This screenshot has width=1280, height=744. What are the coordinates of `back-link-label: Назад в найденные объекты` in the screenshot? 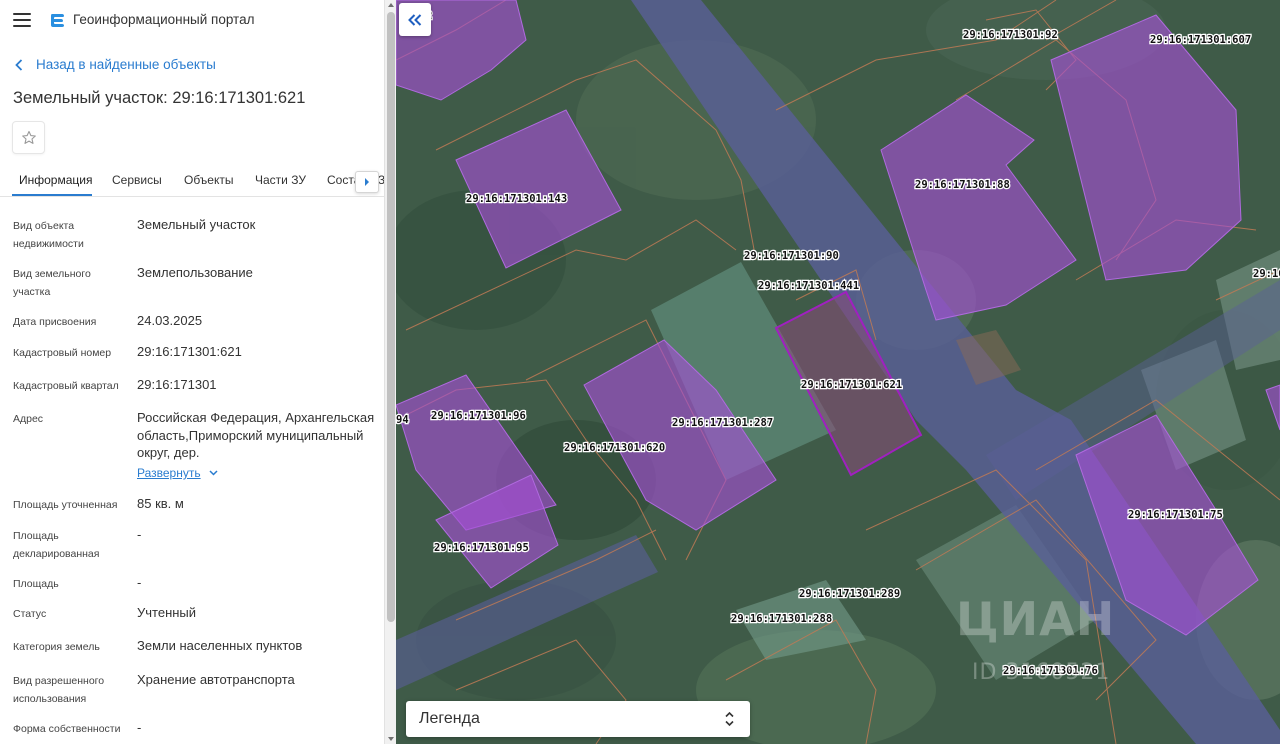 It's located at (126, 64).